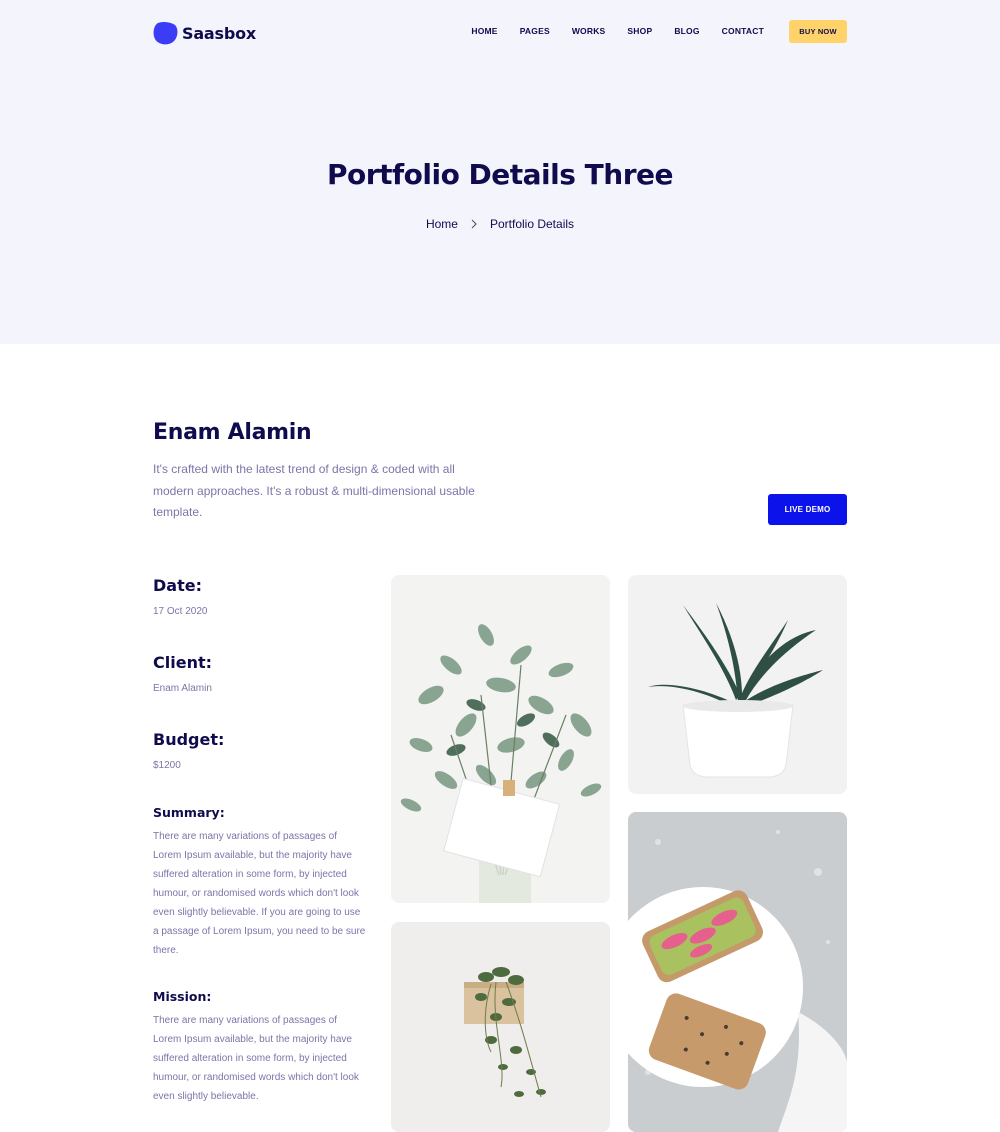 The width and height of the screenshot is (1000, 1132). What do you see at coordinates (182, 662) in the screenshot?
I see `client-label: Client:` at bounding box center [182, 662].